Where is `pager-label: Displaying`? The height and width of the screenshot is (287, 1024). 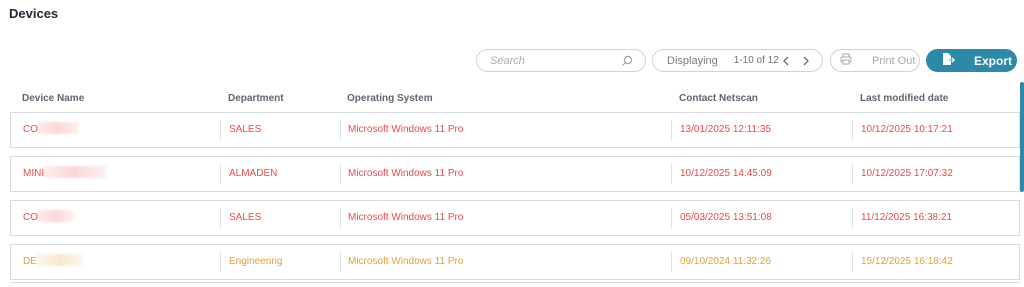 pager-label: Displaying is located at coordinates (692, 60).